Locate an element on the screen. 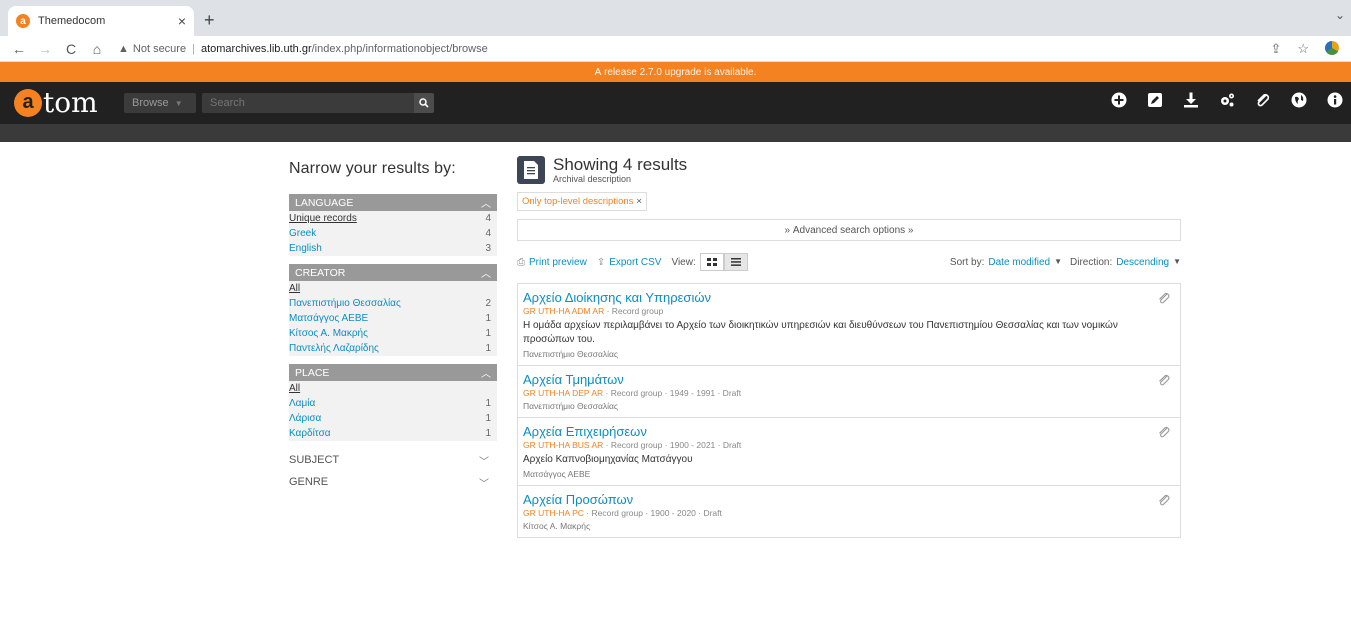 This screenshot has height=630, width=1351. bookmark-star-icon: ☆ is located at coordinates (1303, 49).